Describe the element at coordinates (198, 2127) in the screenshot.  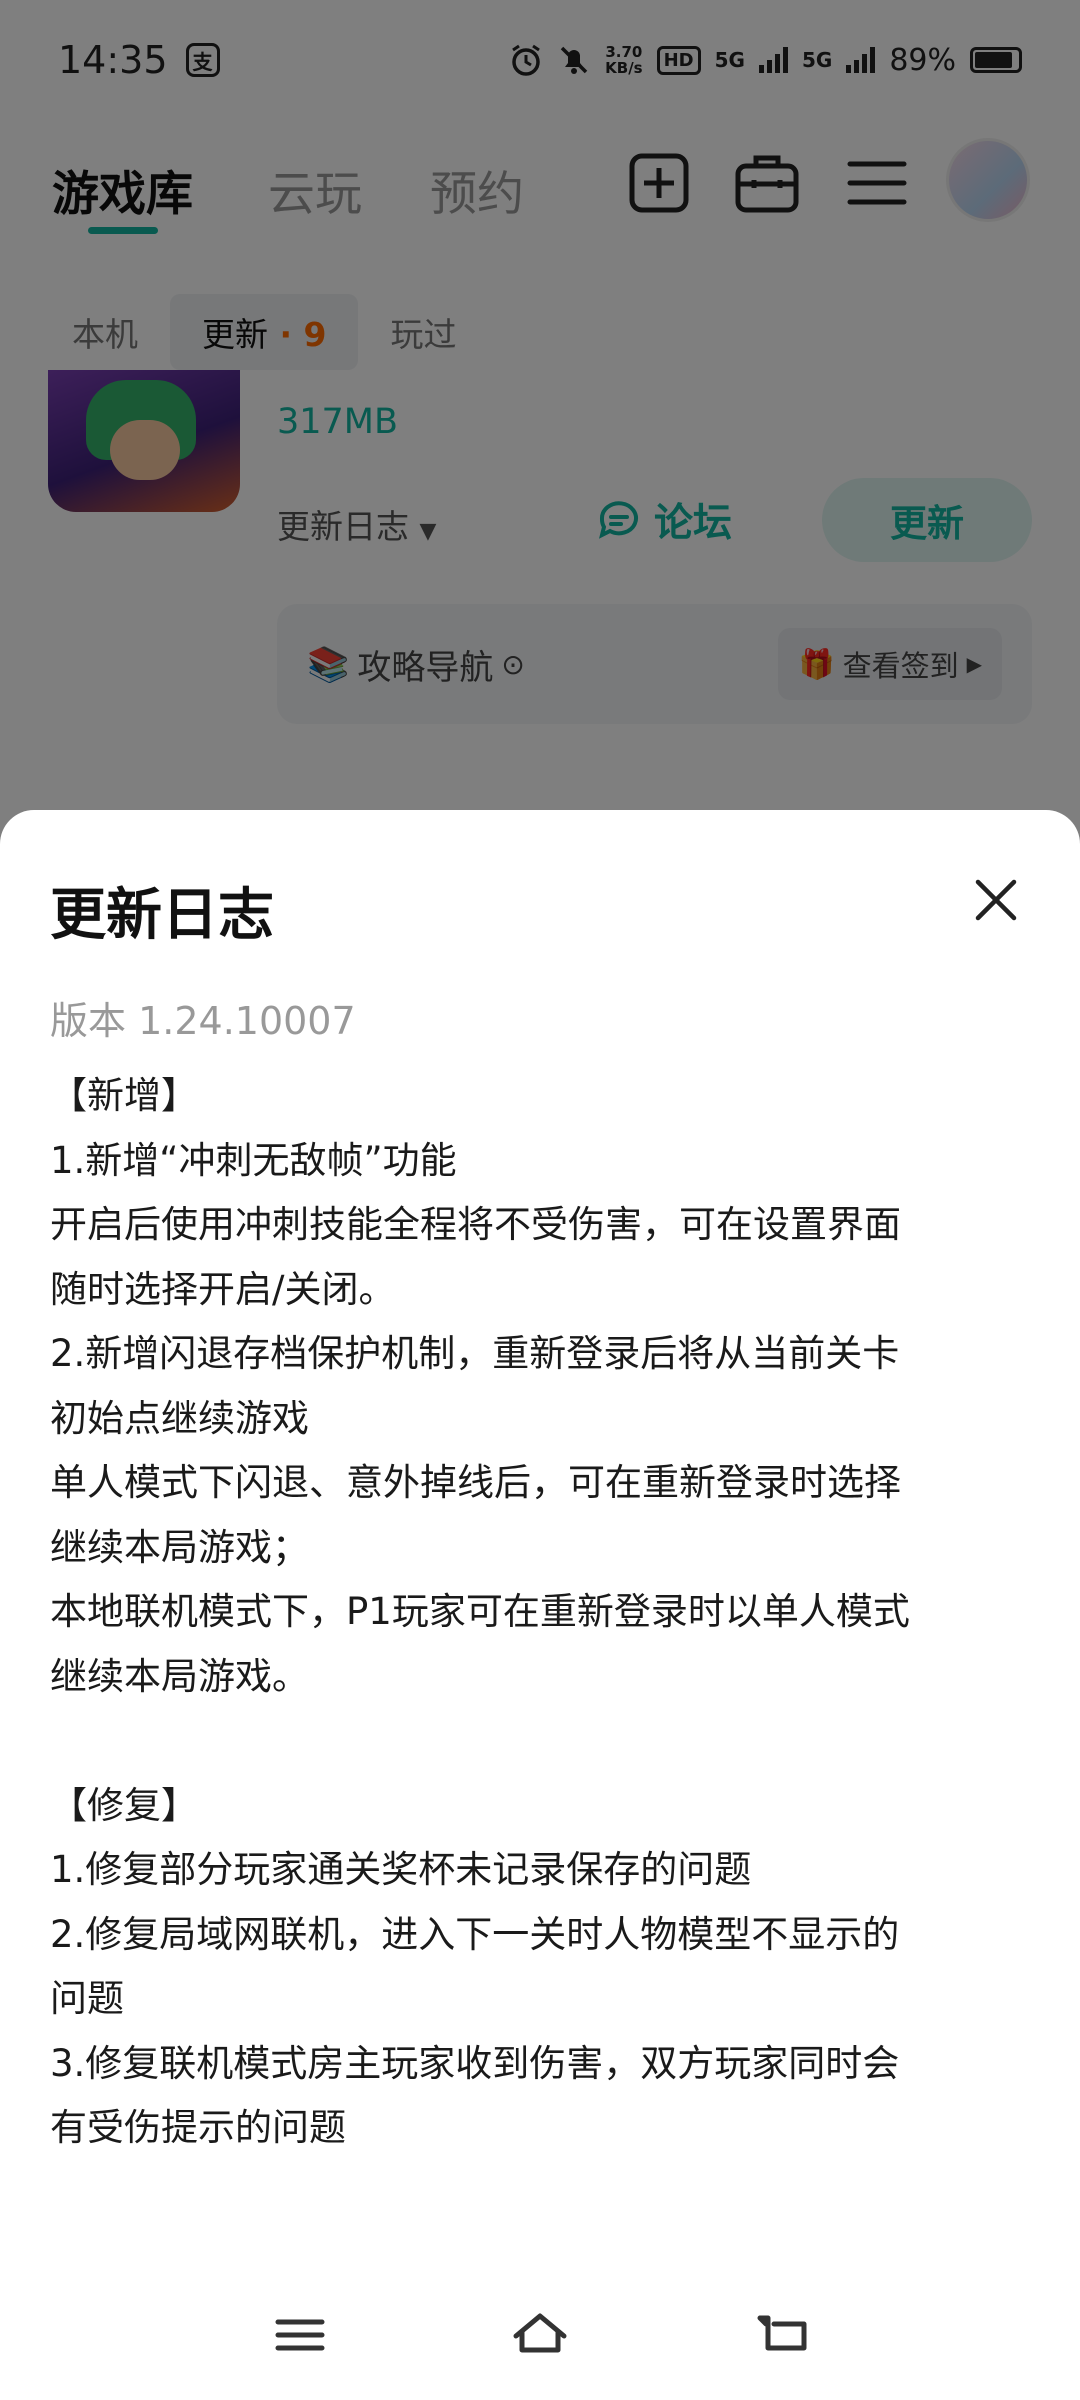
I see `changelog-line: 有受伤提示的问题` at that location.